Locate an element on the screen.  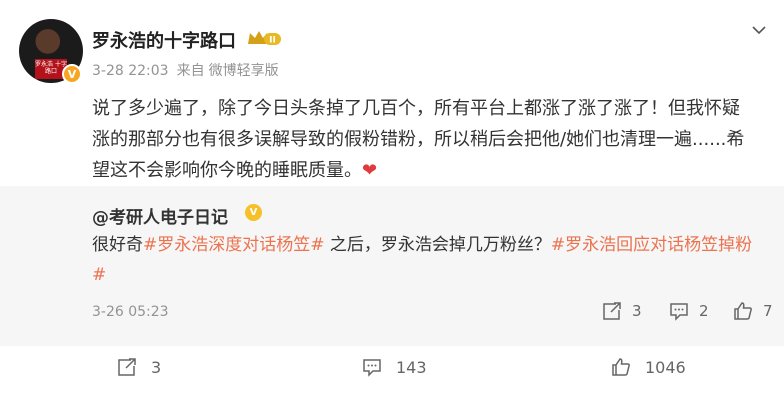
post-meta: 3-28 22:03 来自 微博轻享版 is located at coordinates (185, 70).